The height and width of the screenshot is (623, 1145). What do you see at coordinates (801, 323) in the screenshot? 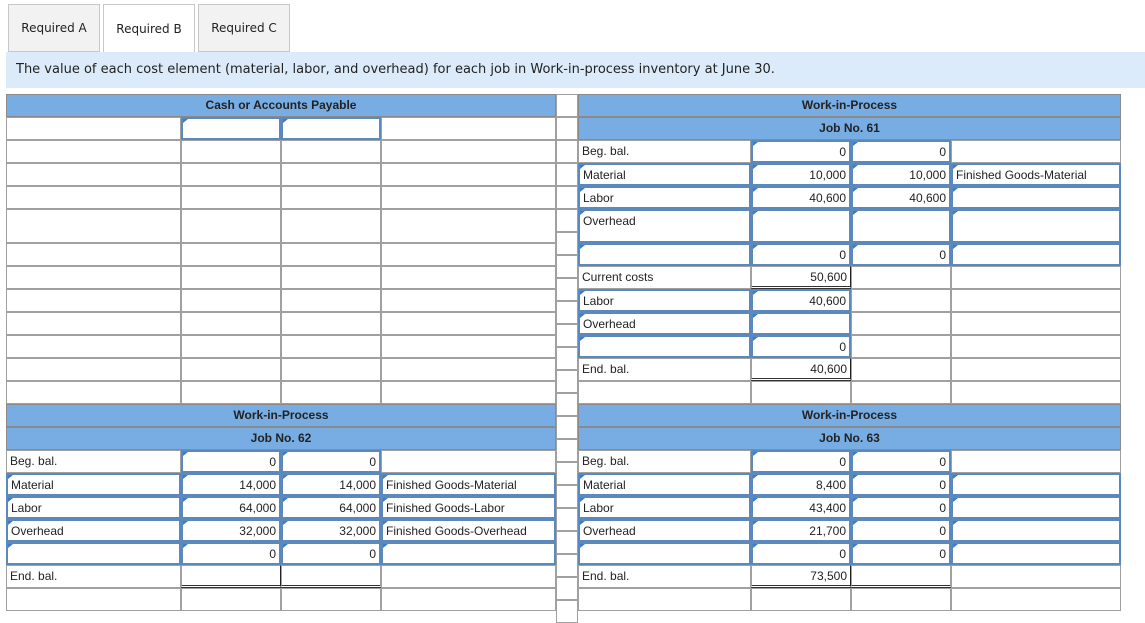
I see `job61-row2-debit` at bounding box center [801, 323].